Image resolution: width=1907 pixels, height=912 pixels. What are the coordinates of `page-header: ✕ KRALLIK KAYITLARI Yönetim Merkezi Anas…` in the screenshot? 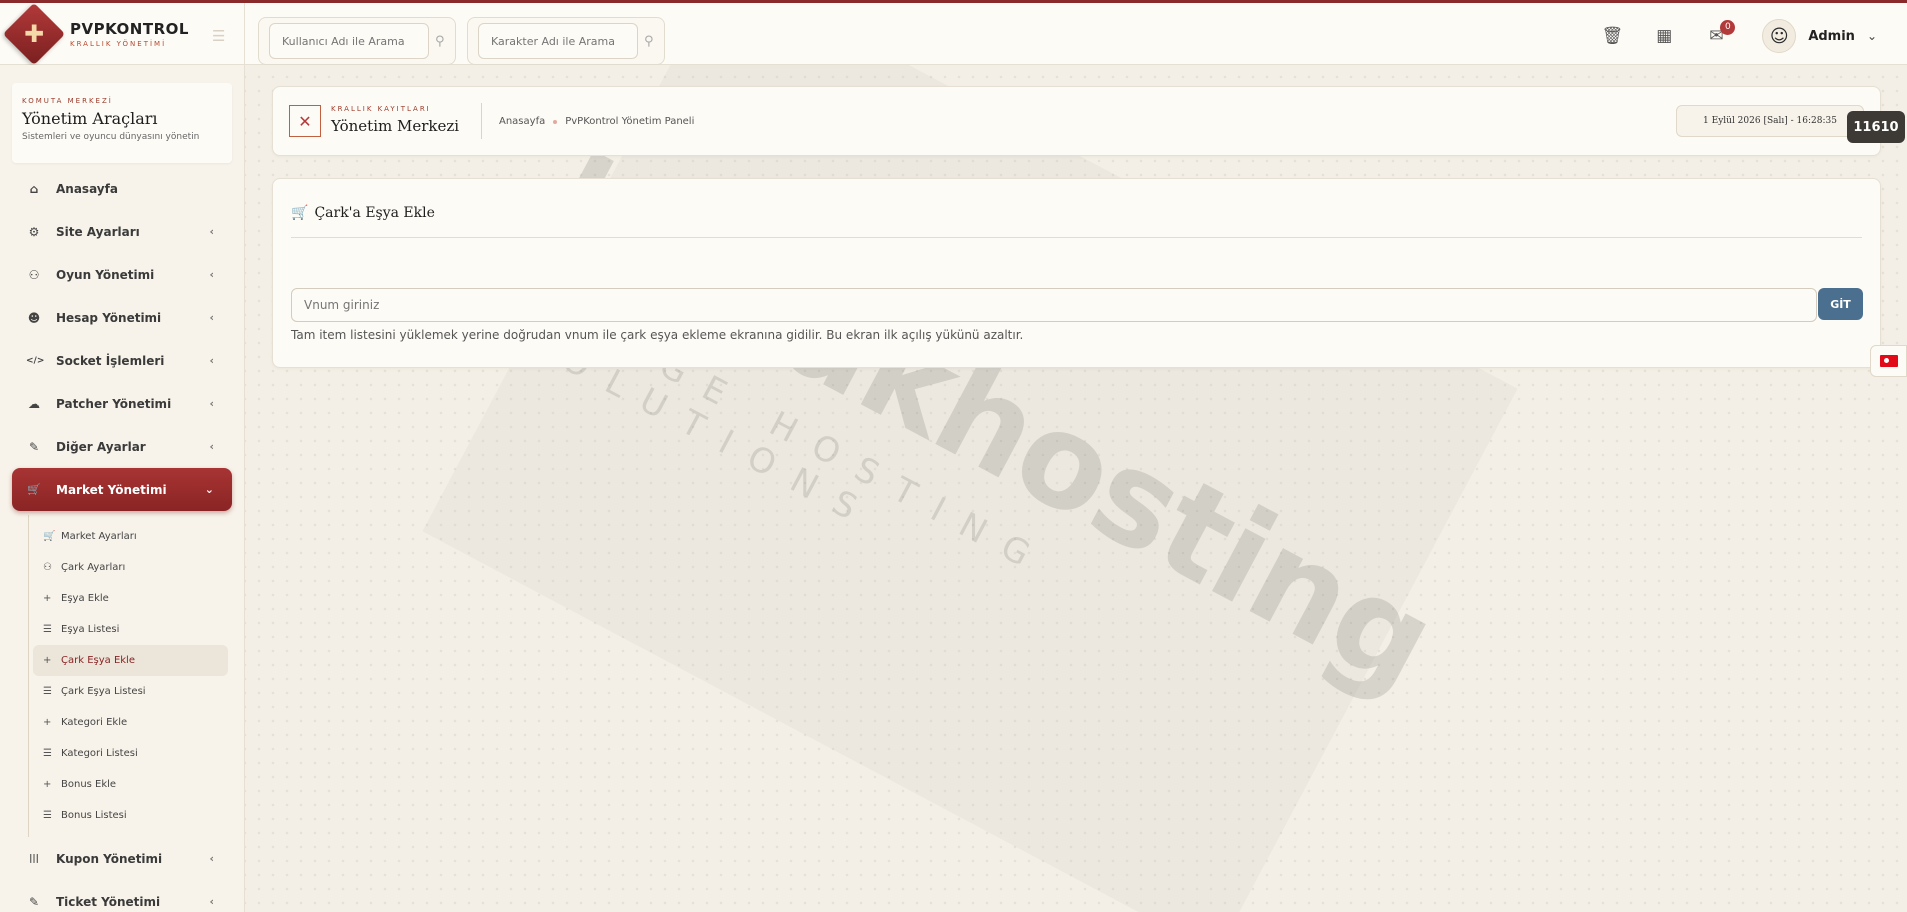 It's located at (1076, 121).